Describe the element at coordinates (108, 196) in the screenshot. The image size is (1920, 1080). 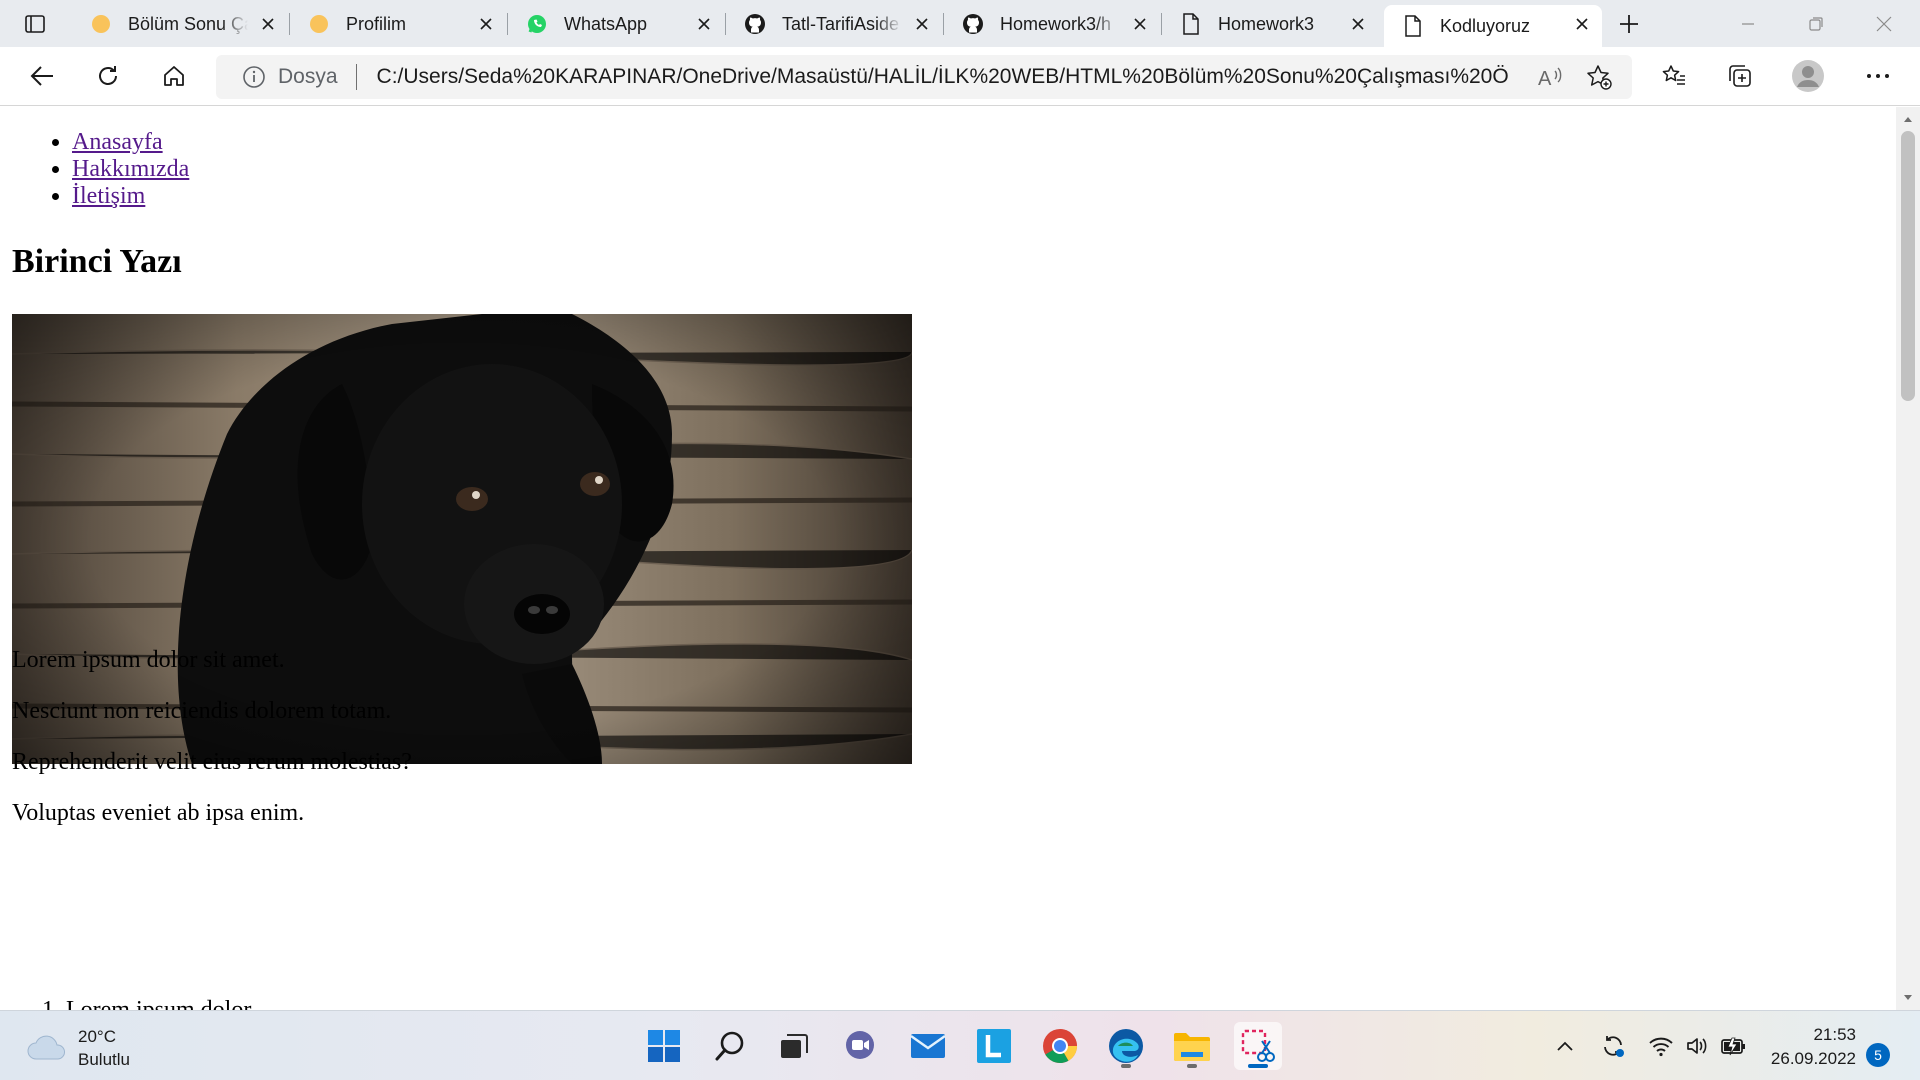
I see `nav-link-iletisim: İletişim` at that location.